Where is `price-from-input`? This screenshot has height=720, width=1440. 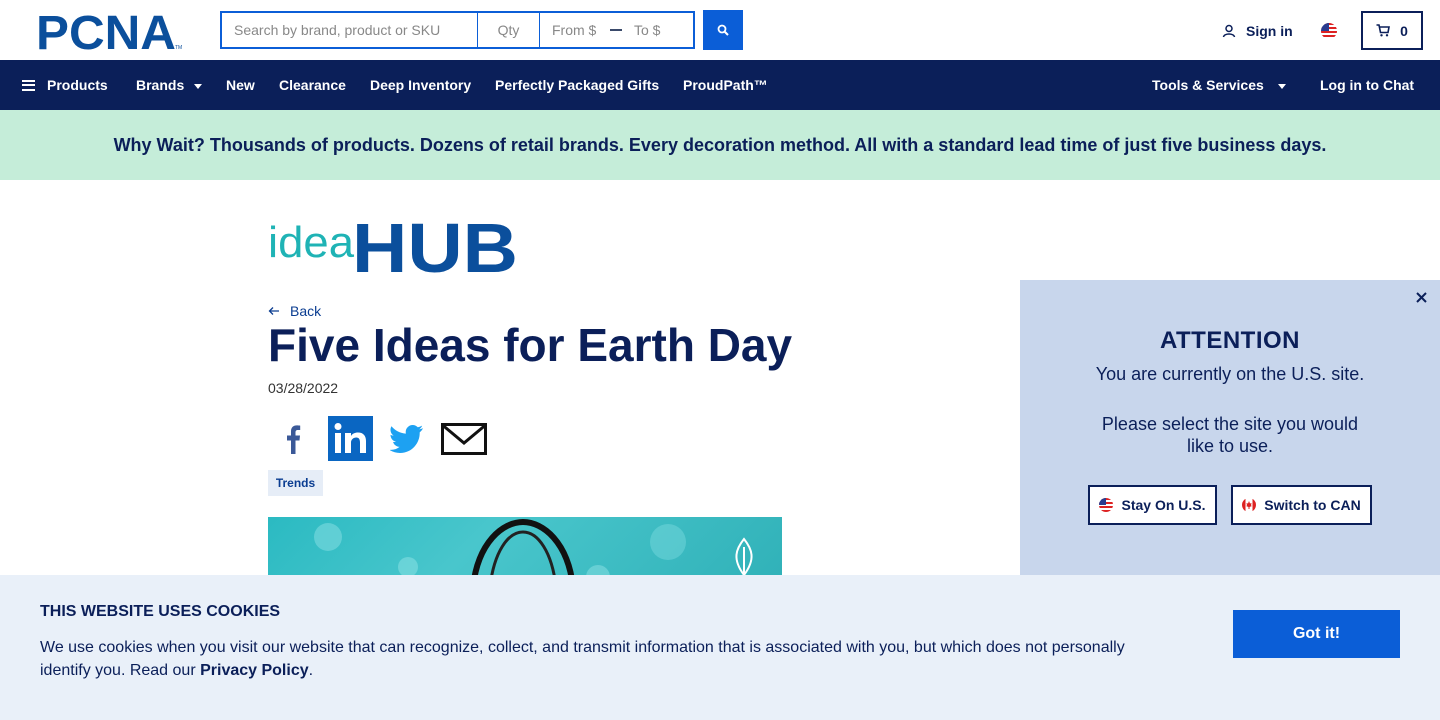 price-from-input is located at coordinates (575, 30).